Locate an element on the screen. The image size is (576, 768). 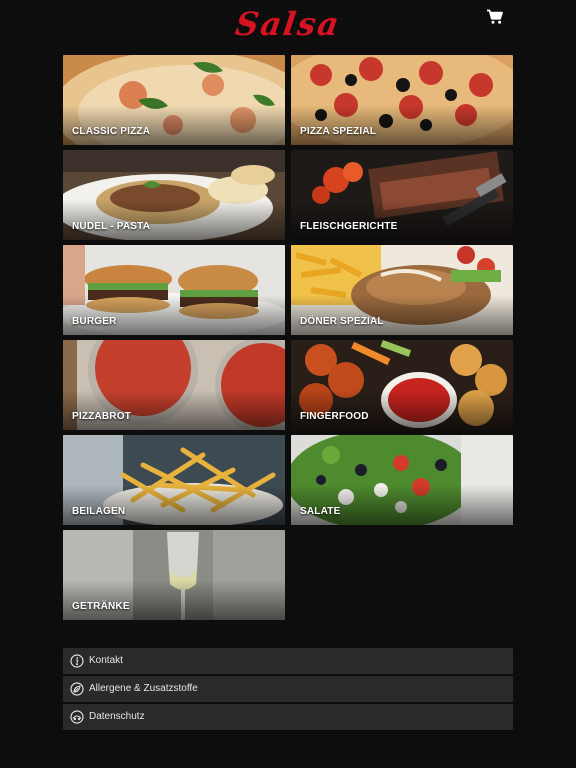
category-tile-burger: BURGER is located at coordinates (174, 290).